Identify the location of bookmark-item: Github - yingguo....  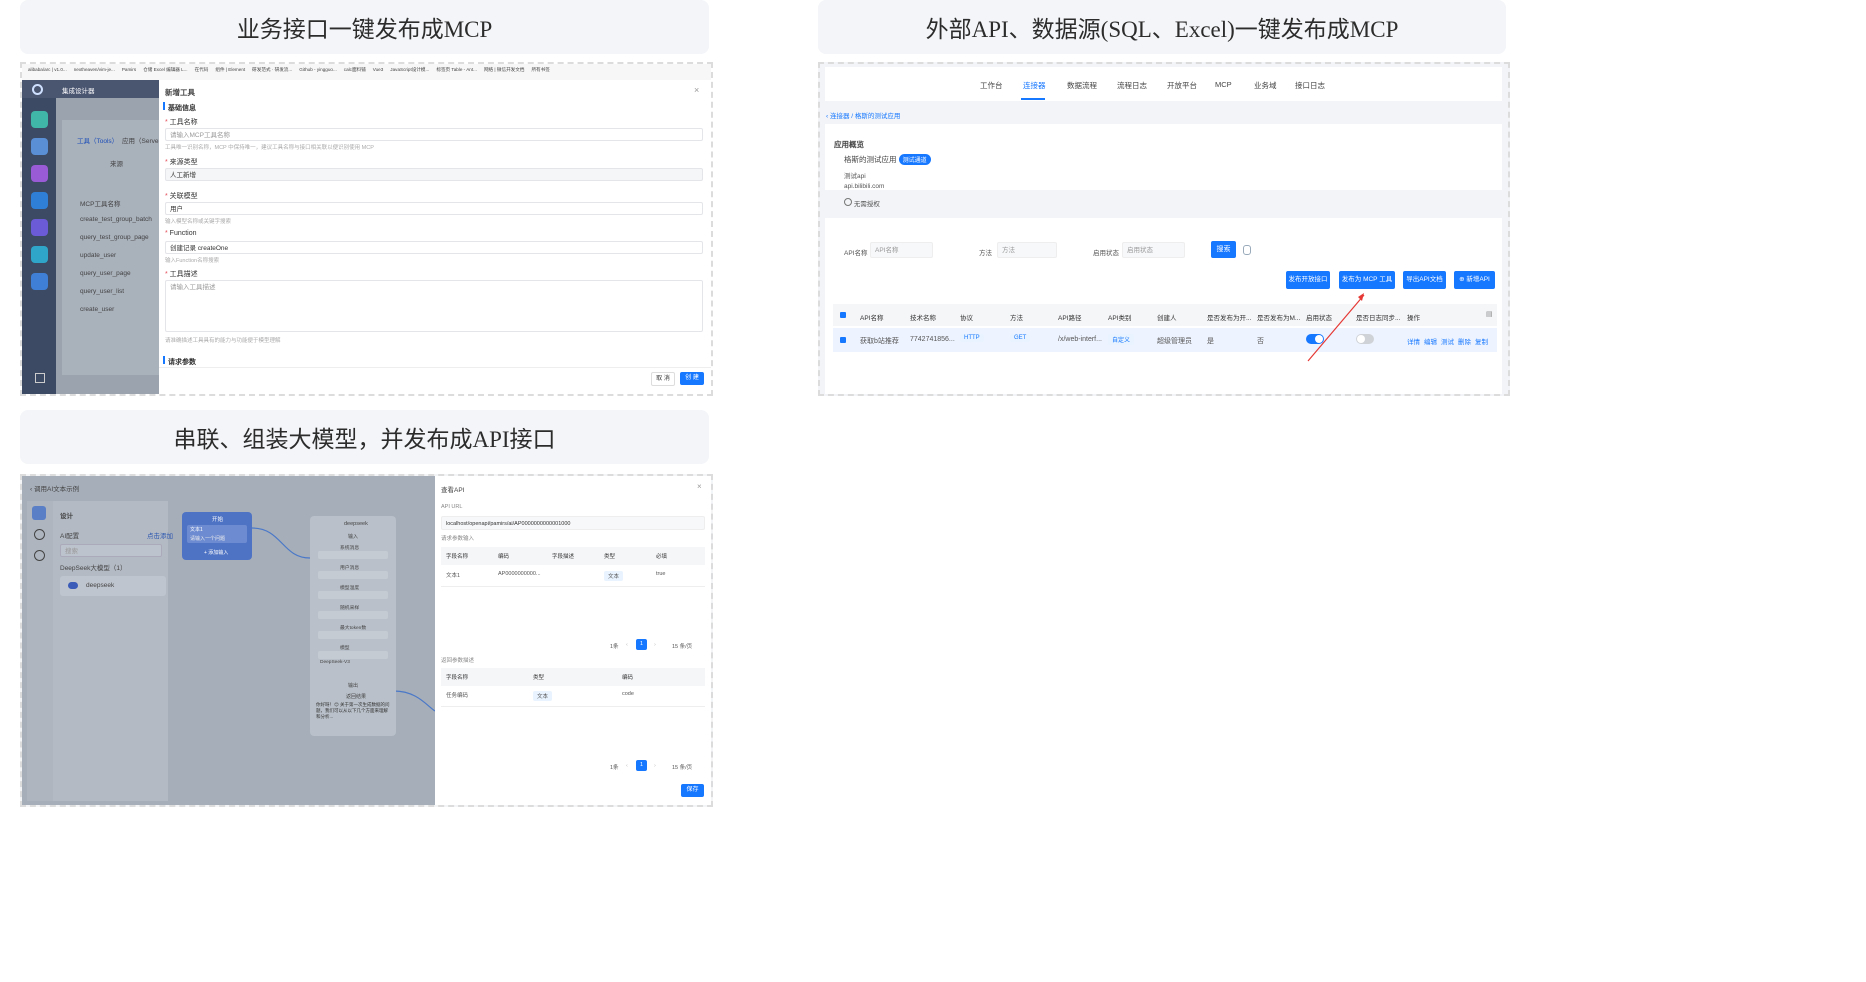
(318, 70).